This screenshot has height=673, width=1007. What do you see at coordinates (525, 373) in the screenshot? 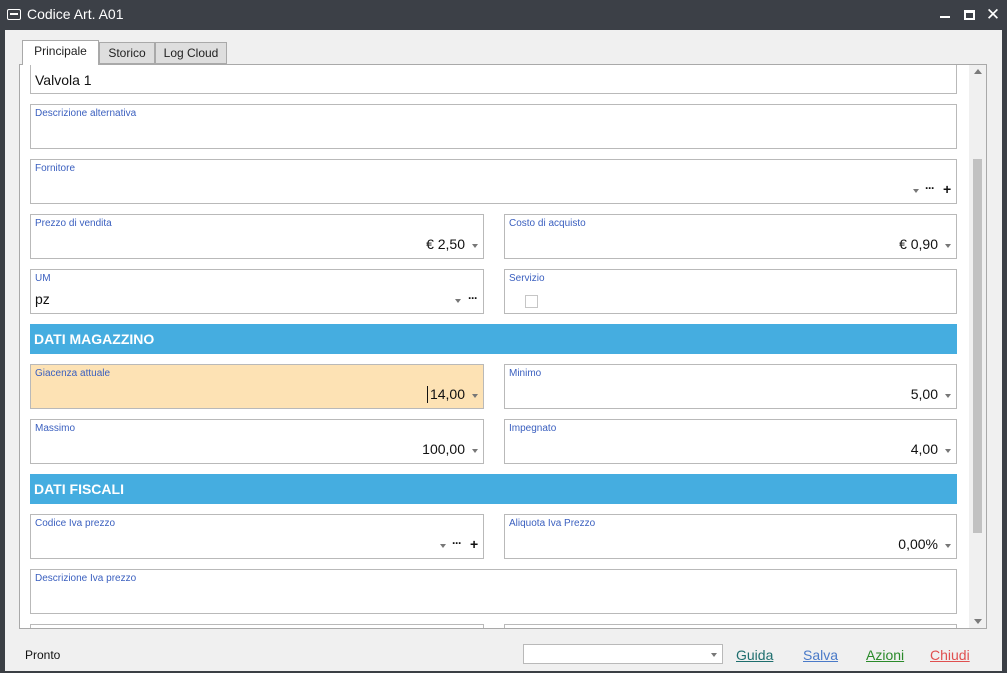
I see `minimo-label: Minimo` at bounding box center [525, 373].